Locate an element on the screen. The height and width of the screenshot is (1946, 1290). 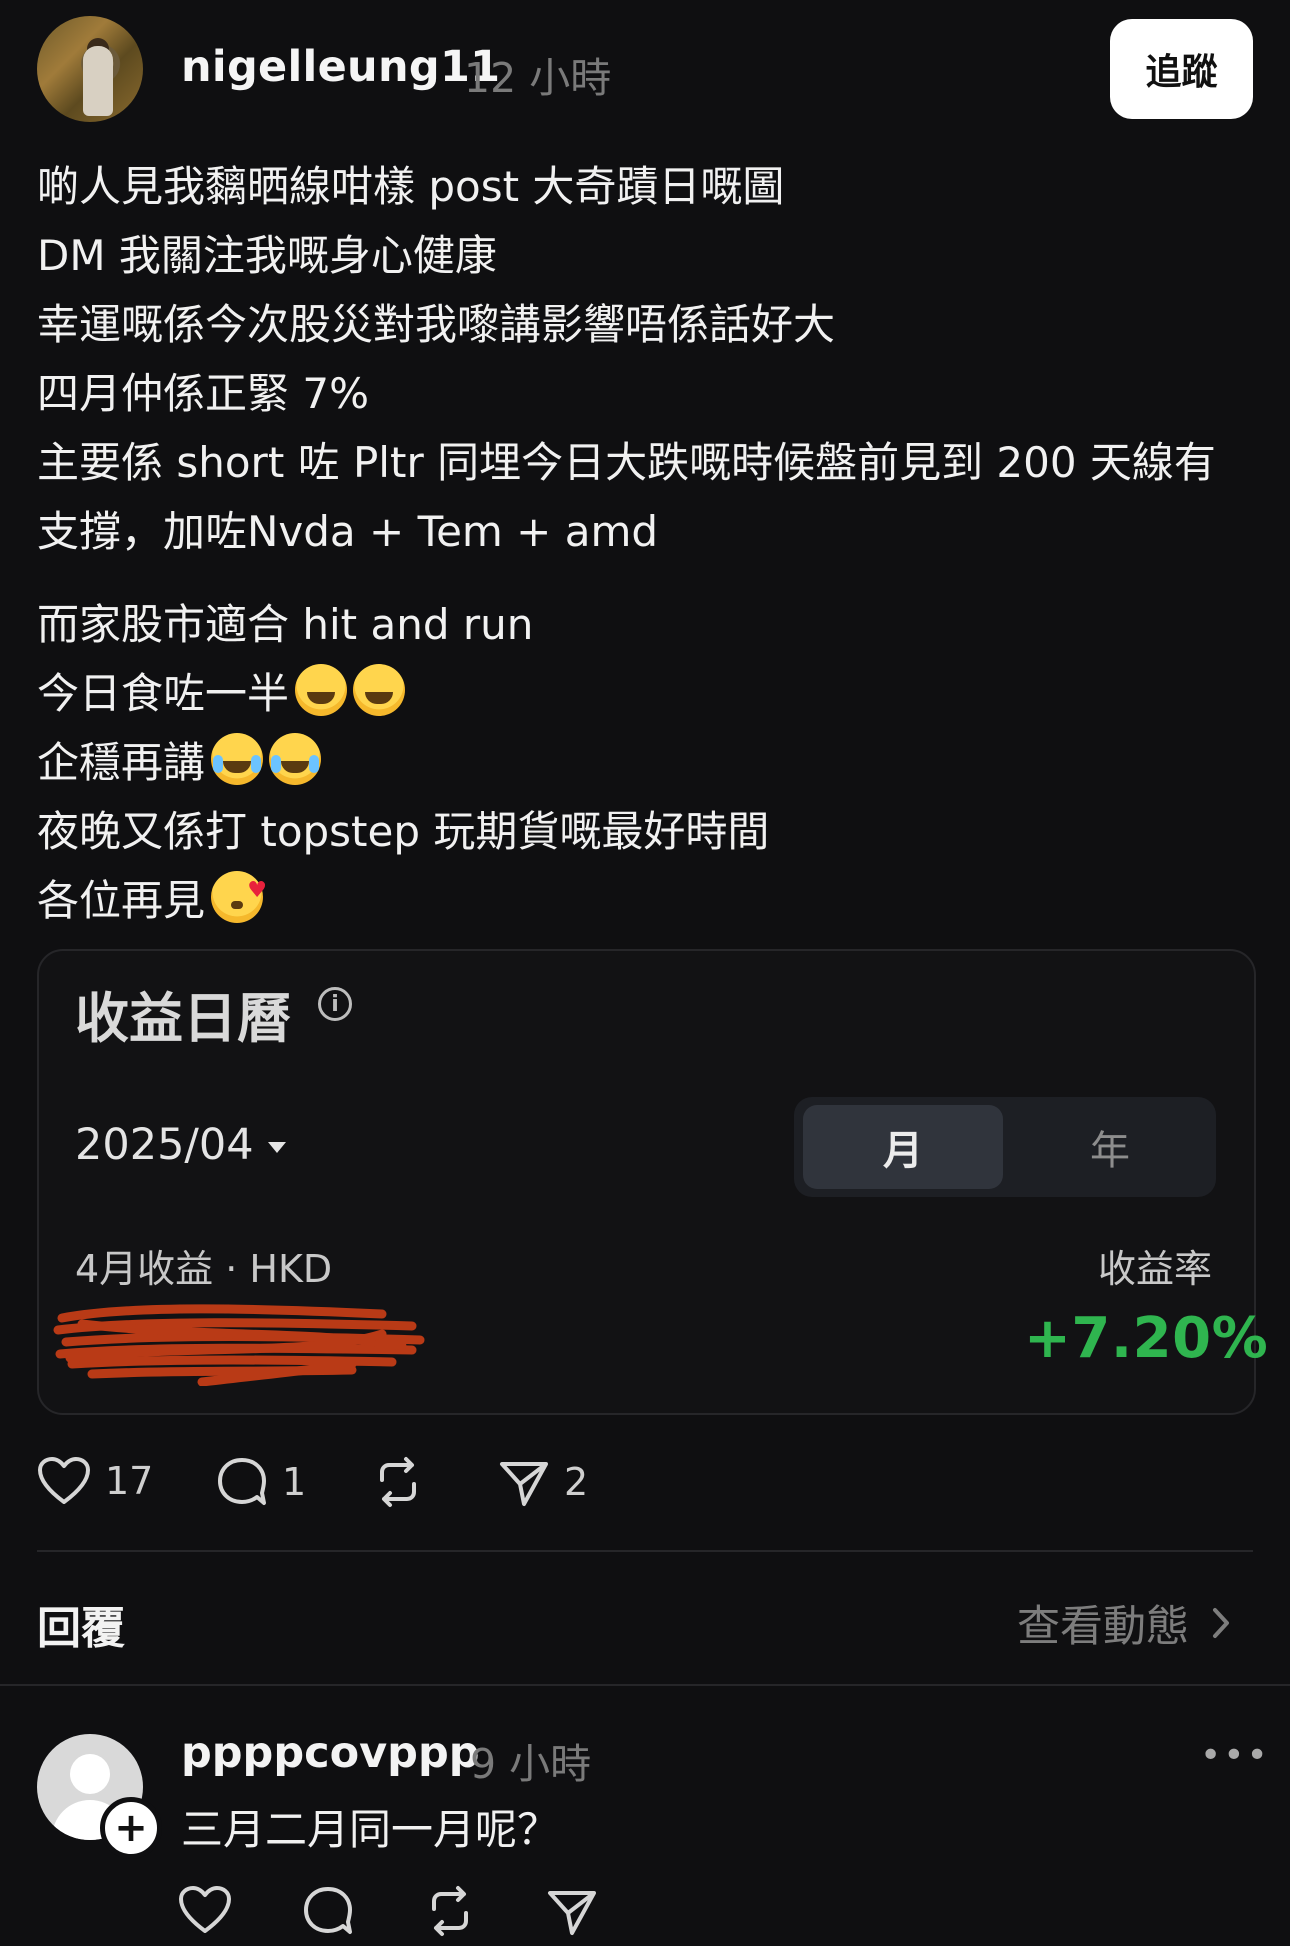
reply-actions is located at coordinates (388, 1911).